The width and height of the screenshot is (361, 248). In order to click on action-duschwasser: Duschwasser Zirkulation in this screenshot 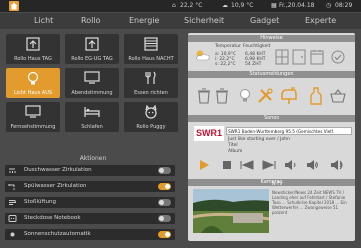, I will do `click(90, 170)`.